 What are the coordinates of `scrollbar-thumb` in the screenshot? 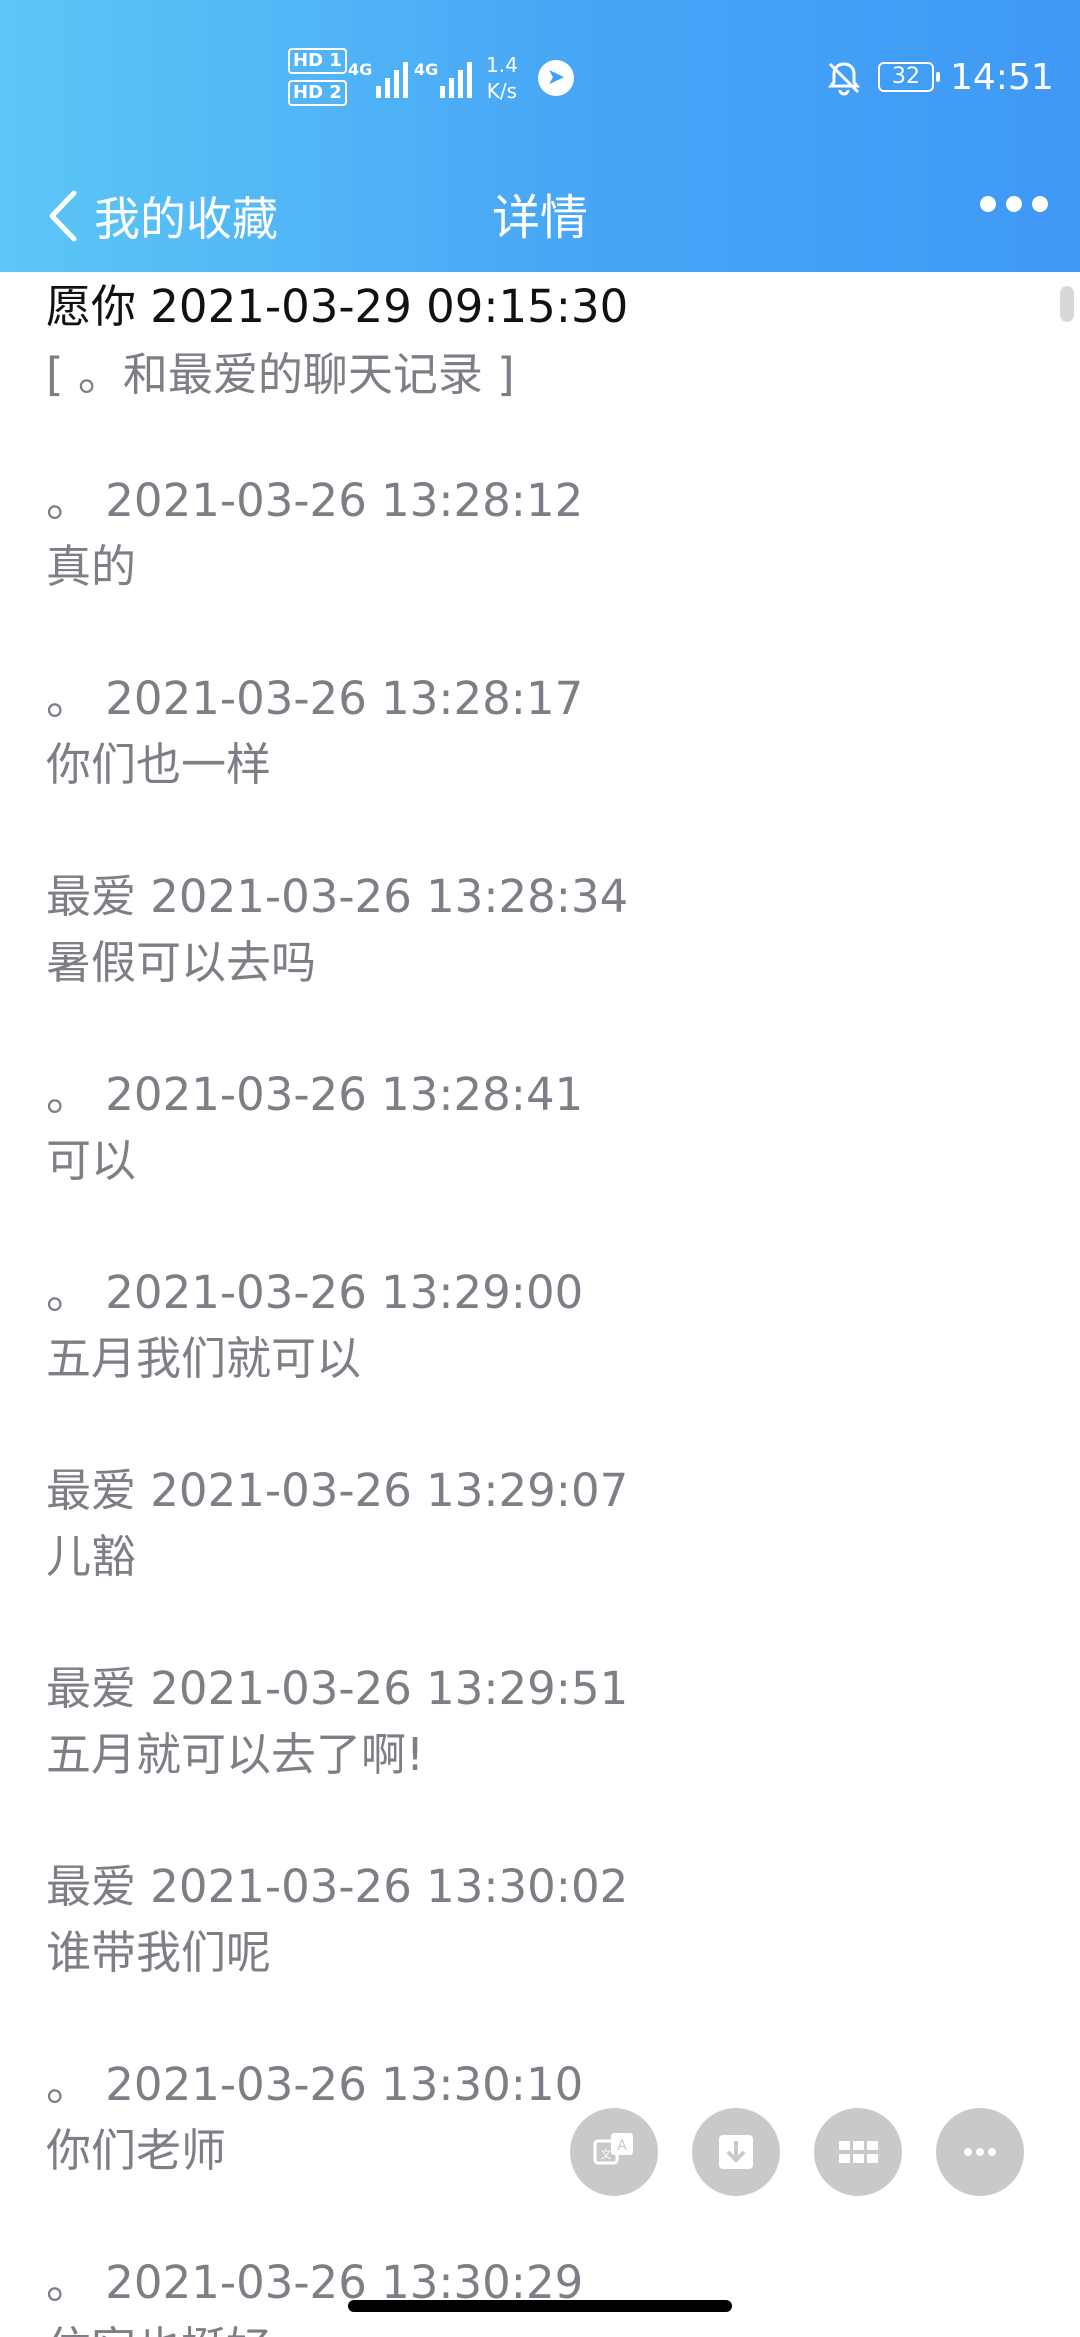 It's located at (1067, 304).